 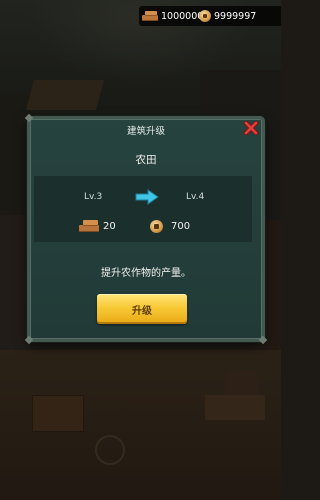 What do you see at coordinates (143, 209) in the screenshot?
I see `upgrade-info-panel: Lv.3 Lv.4 20 700` at bounding box center [143, 209].